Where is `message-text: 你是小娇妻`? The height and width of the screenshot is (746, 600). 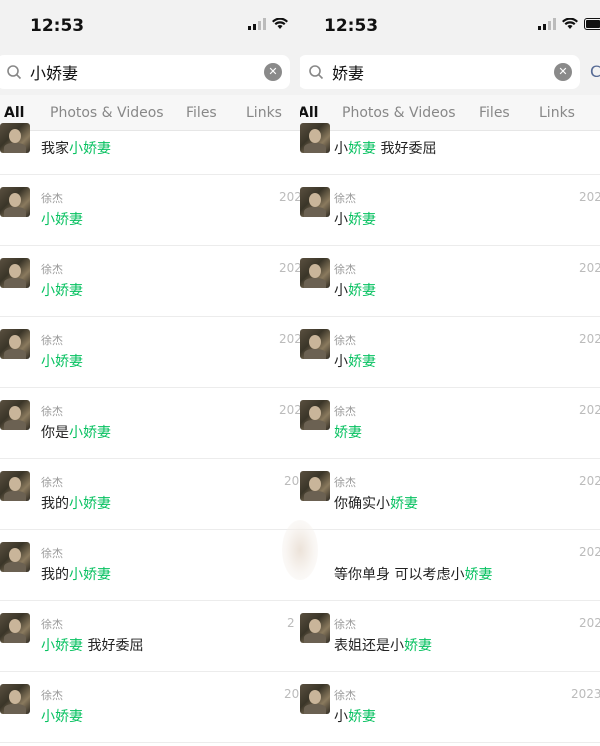
message-text: 你是小娇妻 is located at coordinates (76, 433).